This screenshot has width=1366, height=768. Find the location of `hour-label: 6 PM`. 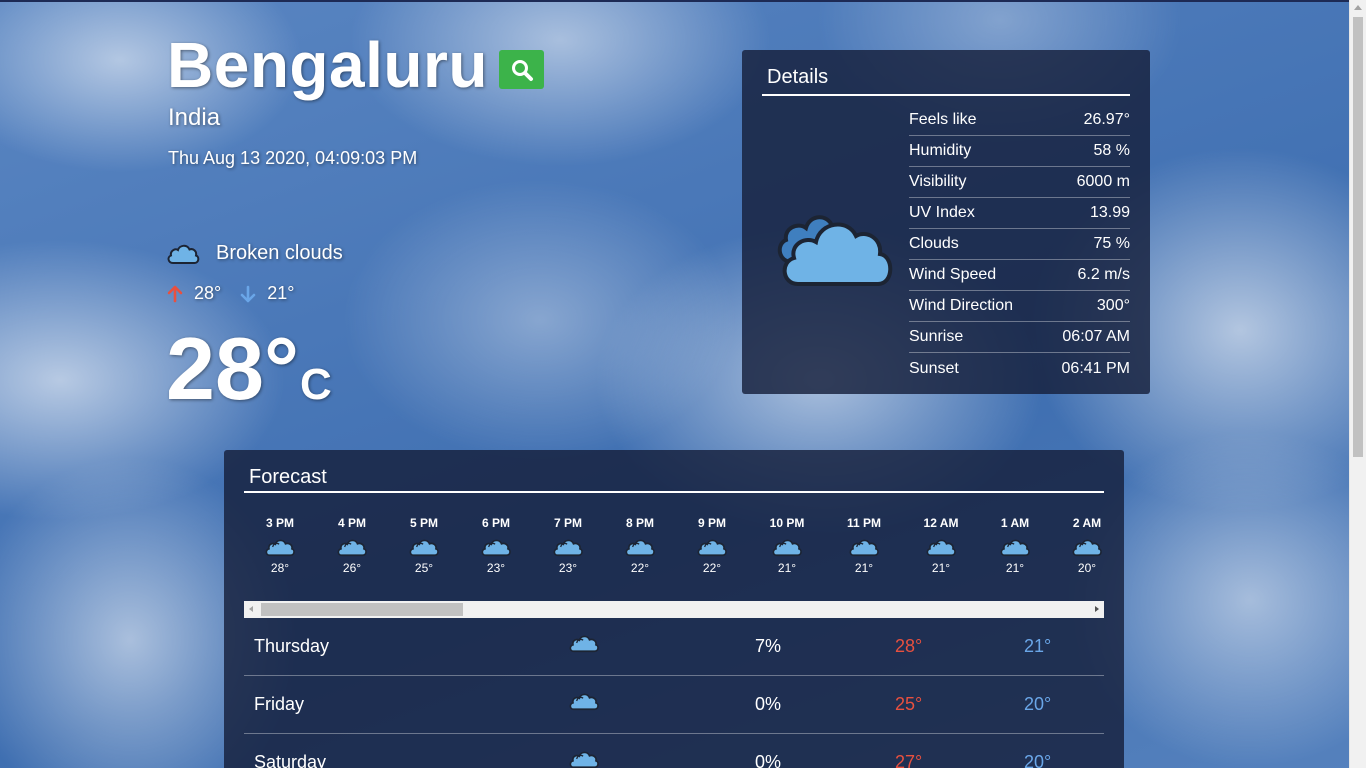

hour-label: 6 PM is located at coordinates (495, 523).